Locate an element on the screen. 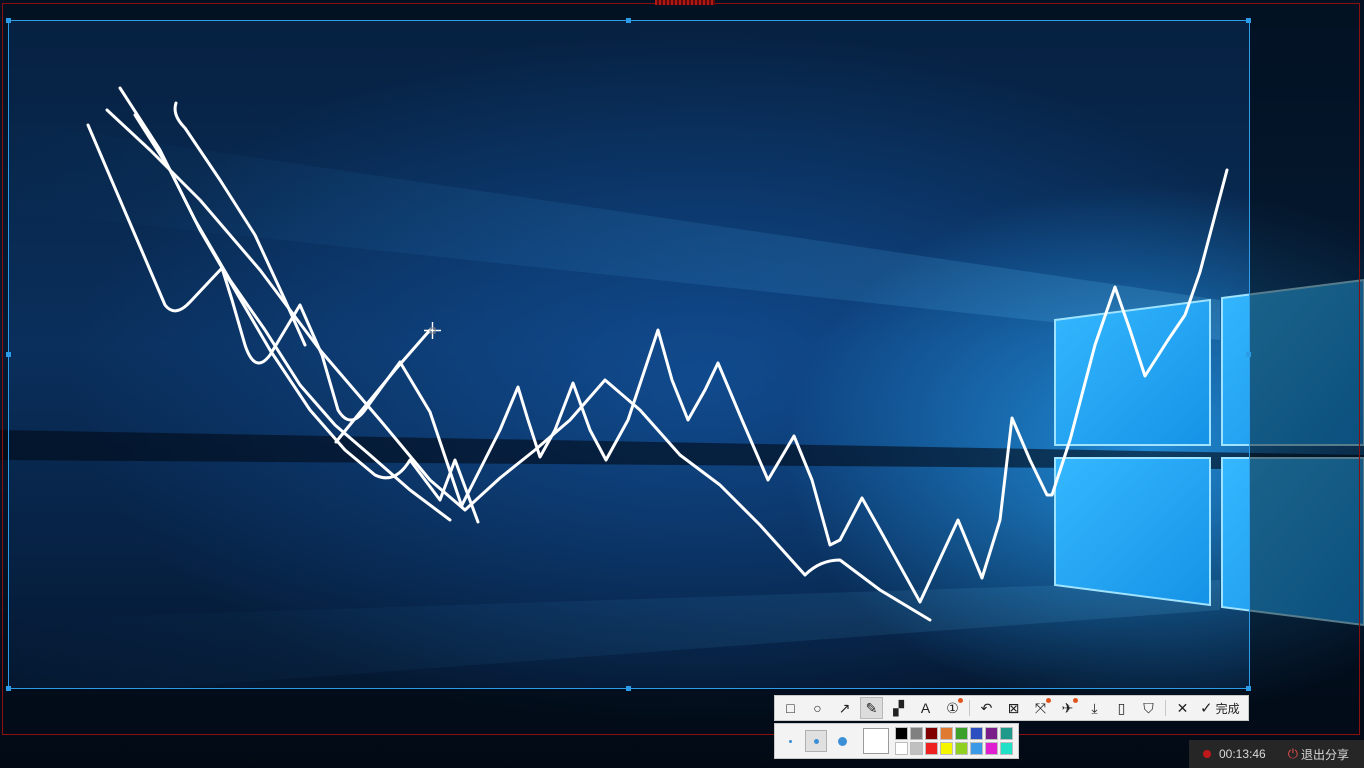 The image size is (1364, 768). power-icon: ⏻ is located at coordinates (1293, 753).